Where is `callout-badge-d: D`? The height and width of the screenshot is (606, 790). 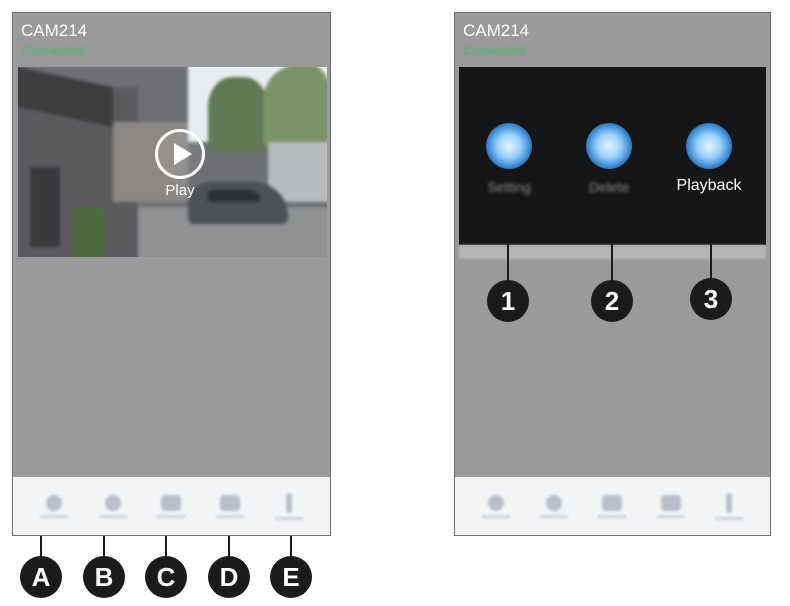
callout-badge-d: D is located at coordinates (229, 577).